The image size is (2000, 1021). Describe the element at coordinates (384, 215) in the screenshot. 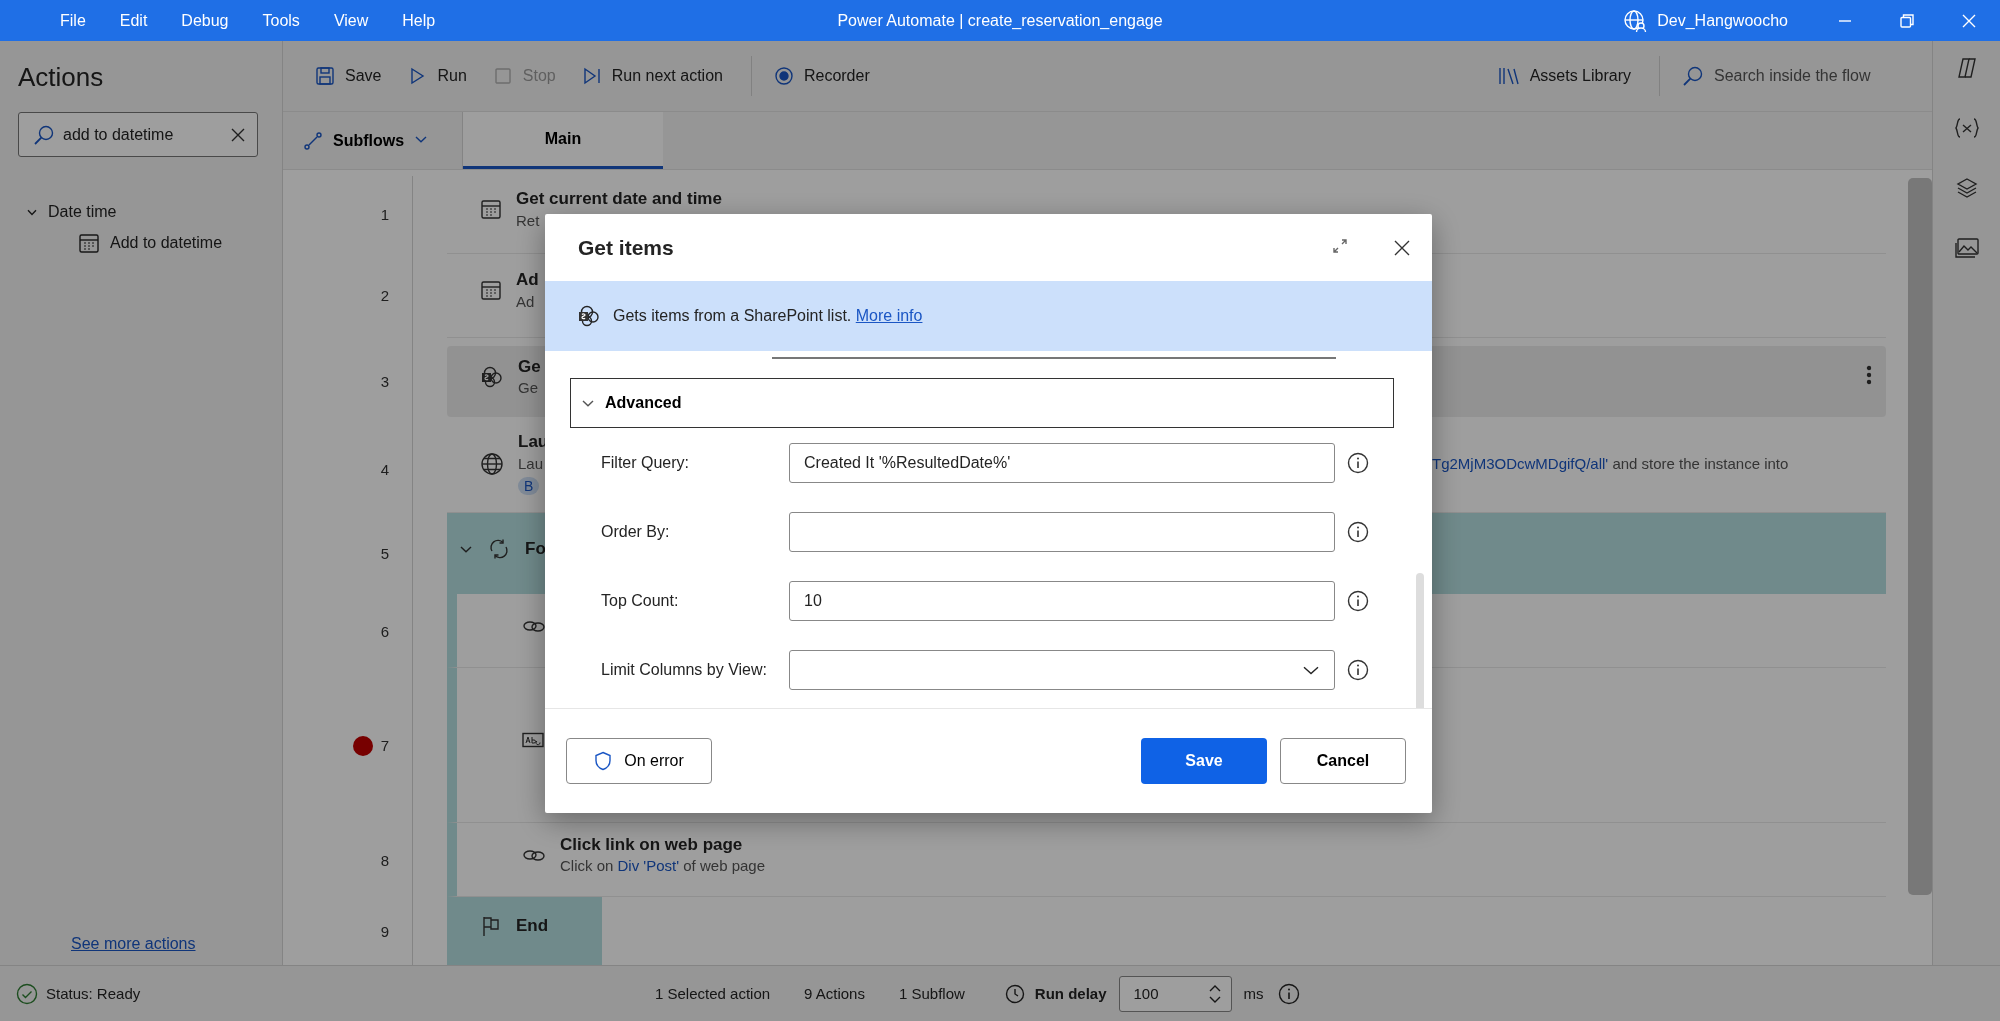

I see `line-number: 1` at that location.